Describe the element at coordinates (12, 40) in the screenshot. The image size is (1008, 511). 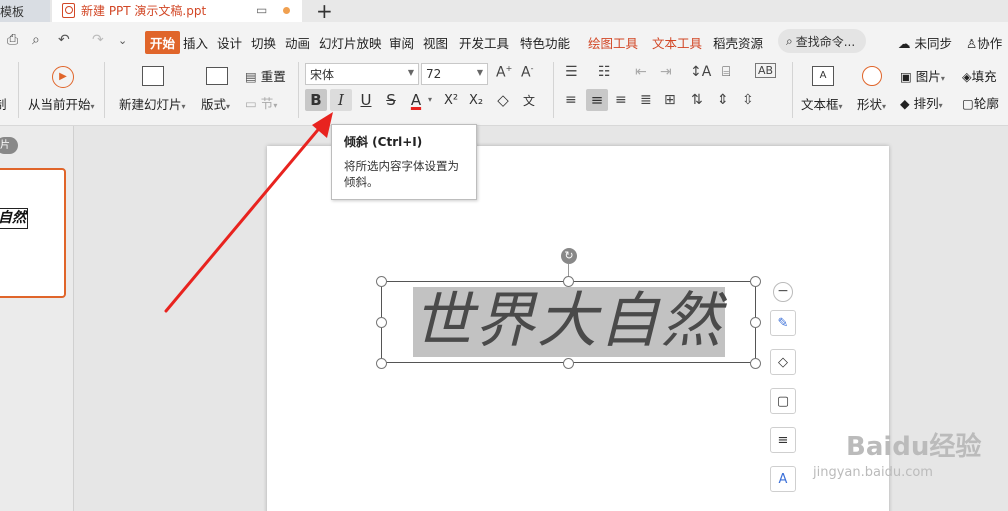
I see `print-icon: ⎙` at that location.